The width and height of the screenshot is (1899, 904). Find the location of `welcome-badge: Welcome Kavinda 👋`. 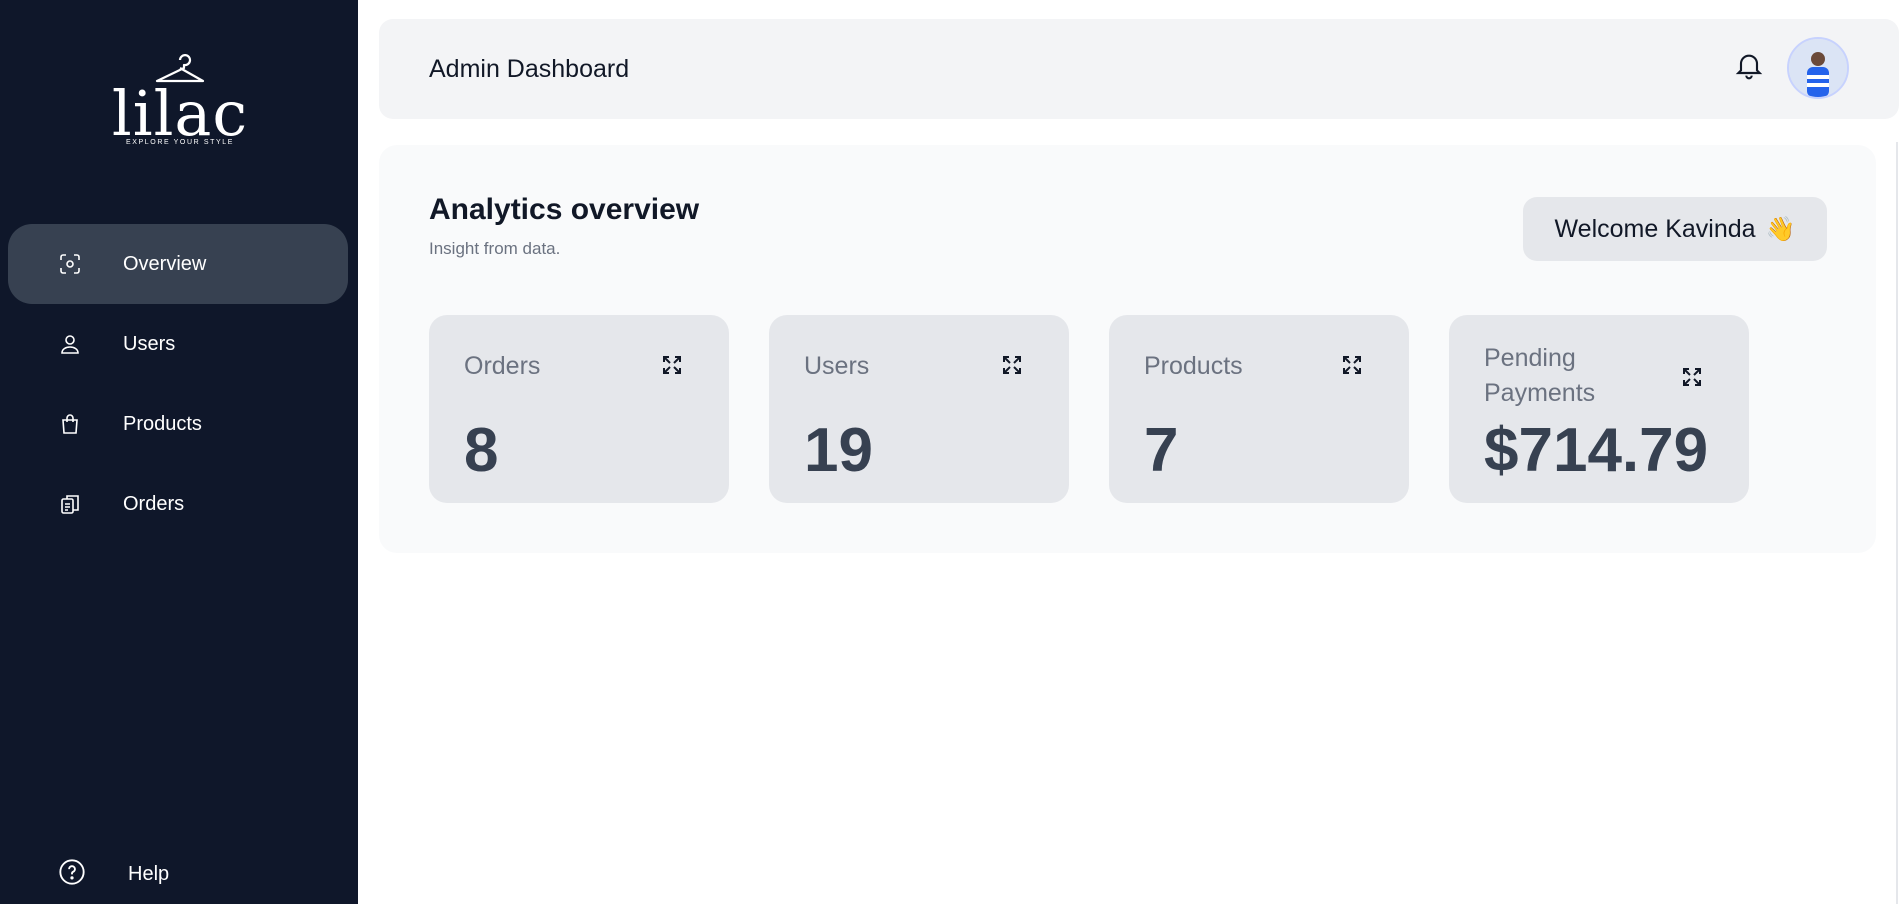

welcome-badge: Welcome Kavinda 👋 is located at coordinates (1675, 229).